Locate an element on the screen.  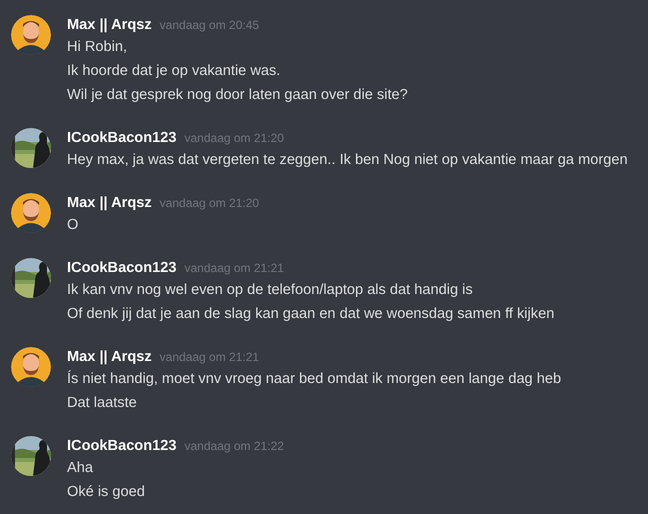
message-text: Ik kan vnv nog wel even op de telefoon/laptop als dat handig is is located at coordinates (270, 290).